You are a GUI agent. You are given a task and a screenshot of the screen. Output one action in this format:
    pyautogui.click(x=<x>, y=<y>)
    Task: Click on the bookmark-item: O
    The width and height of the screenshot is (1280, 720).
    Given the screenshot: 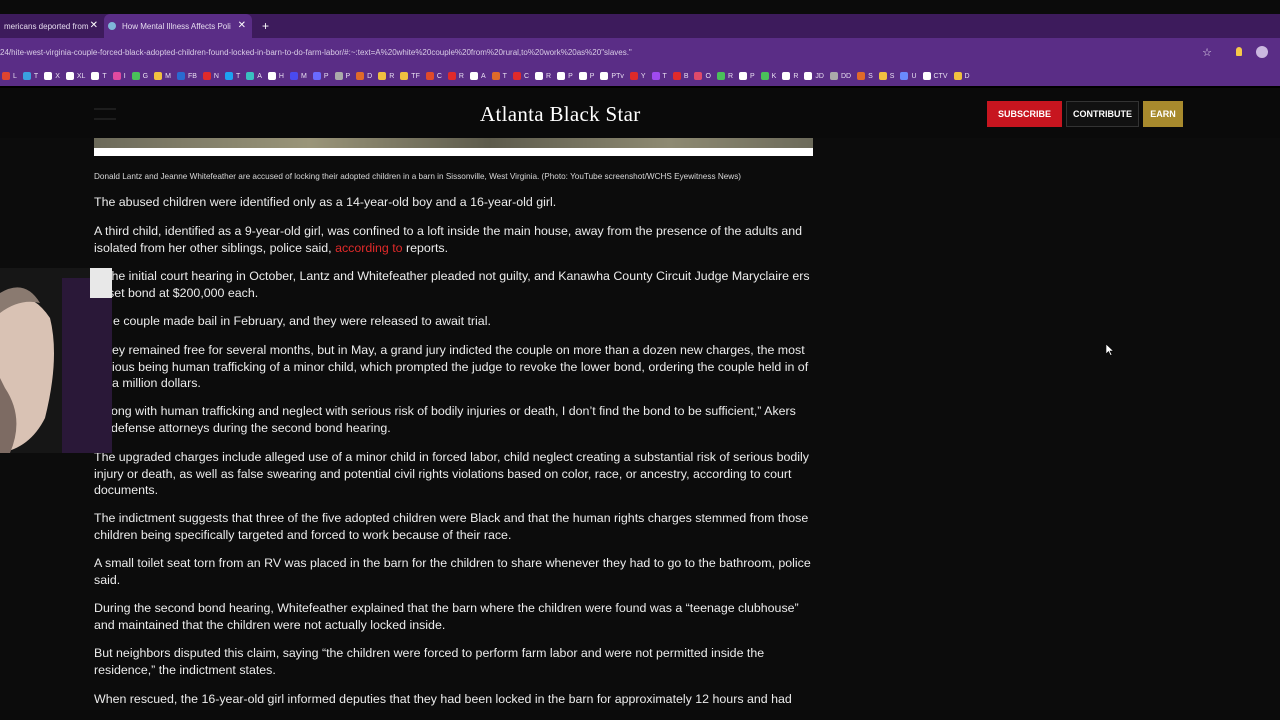 What is the action you would take?
    pyautogui.click(x=702, y=76)
    